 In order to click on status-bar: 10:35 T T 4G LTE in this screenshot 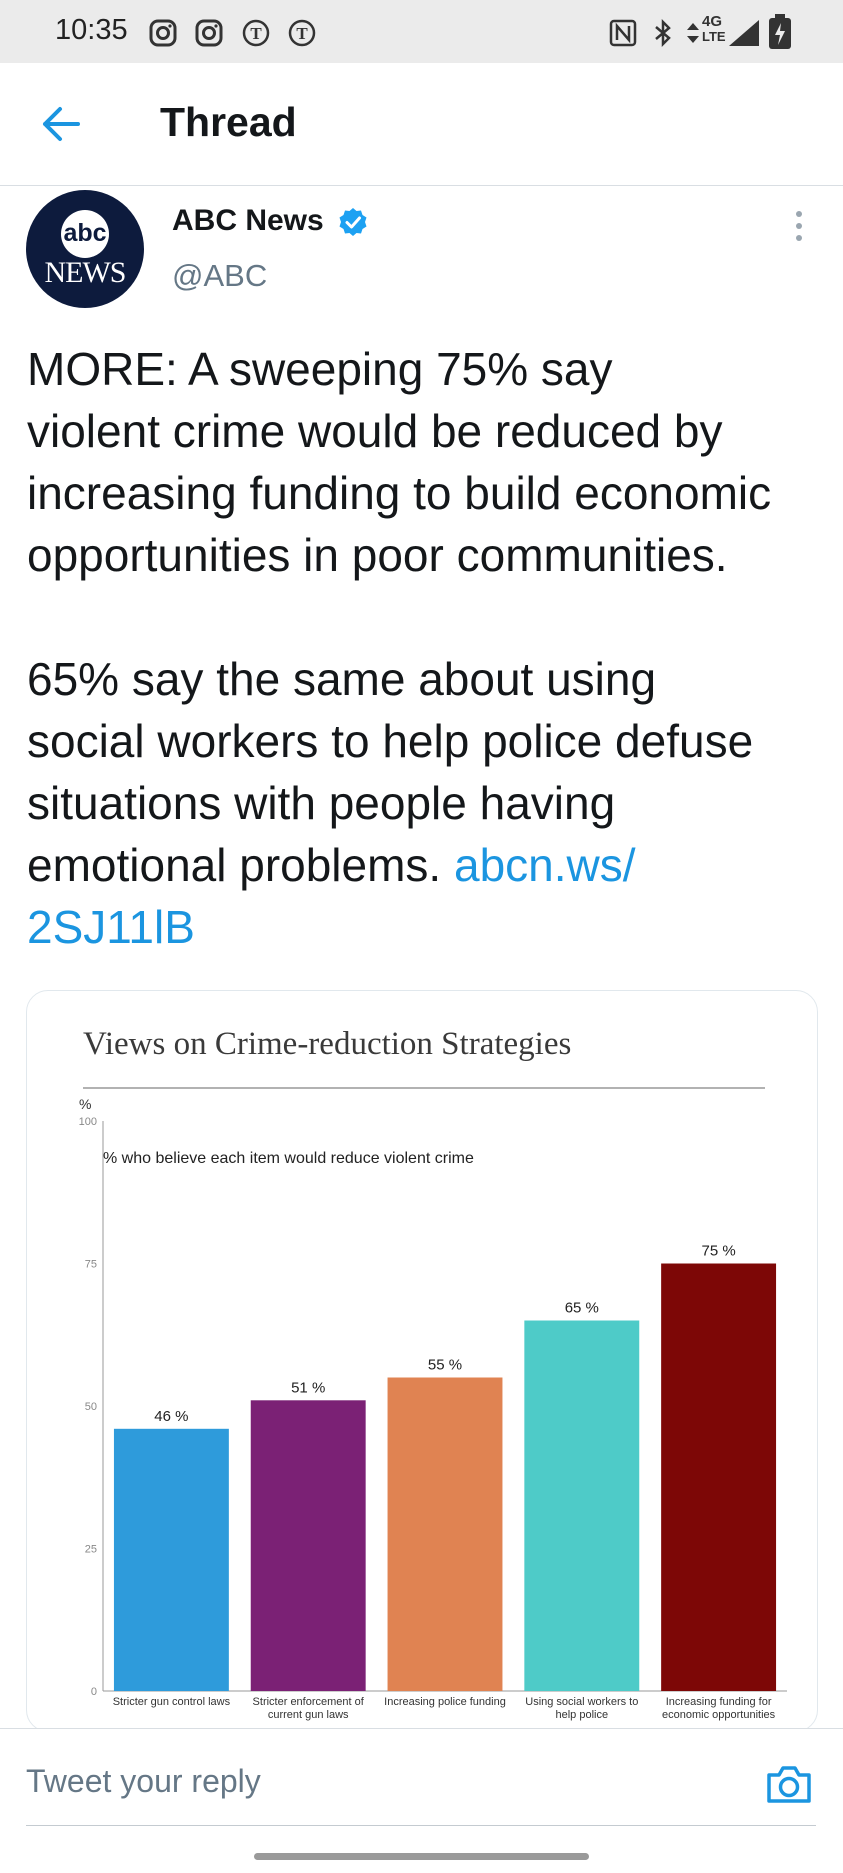, I will do `click(421, 31)`.